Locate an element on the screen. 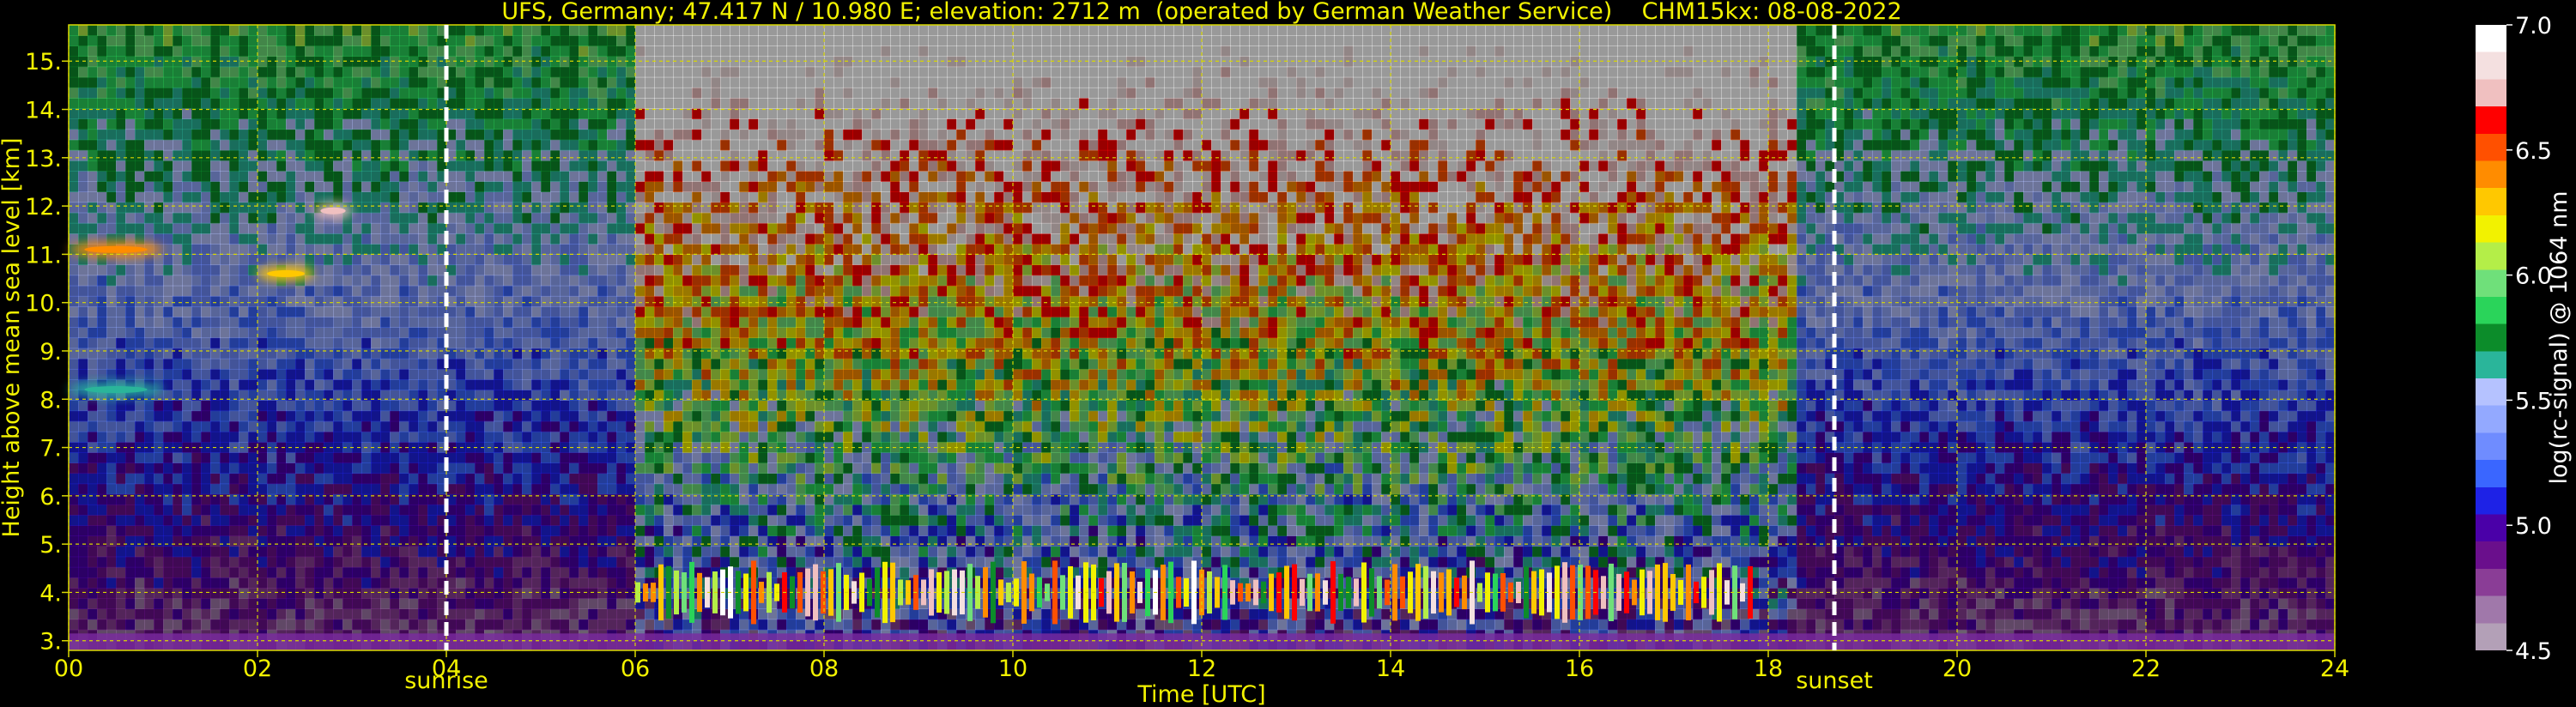 Image resolution: width=2576 pixels, height=707 pixels. y-tick-label: 10. is located at coordinates (43, 304).